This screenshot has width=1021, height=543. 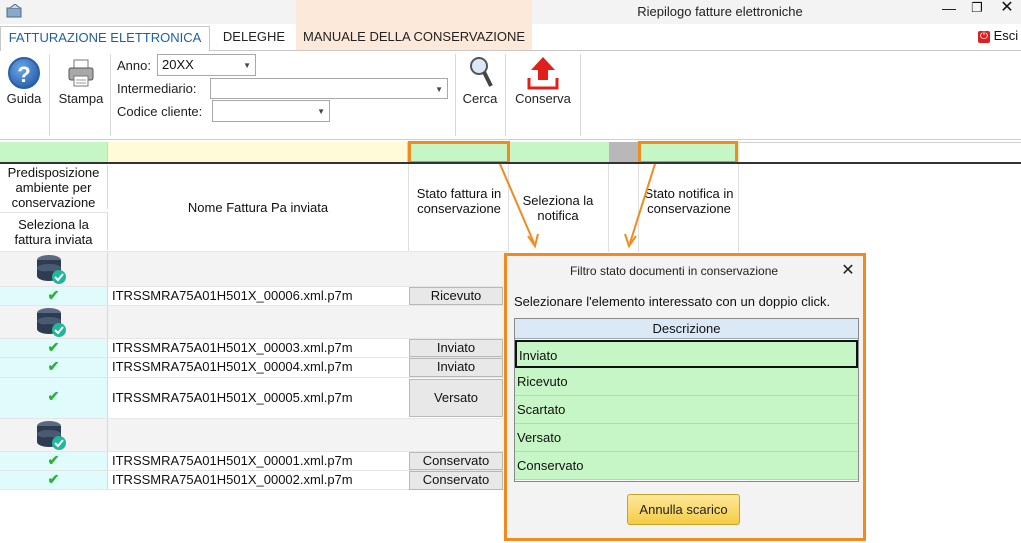 What do you see at coordinates (105, 38) in the screenshot?
I see `tab-fatturazione-elettronica: FATTURAZIONE ELETTRONICA` at bounding box center [105, 38].